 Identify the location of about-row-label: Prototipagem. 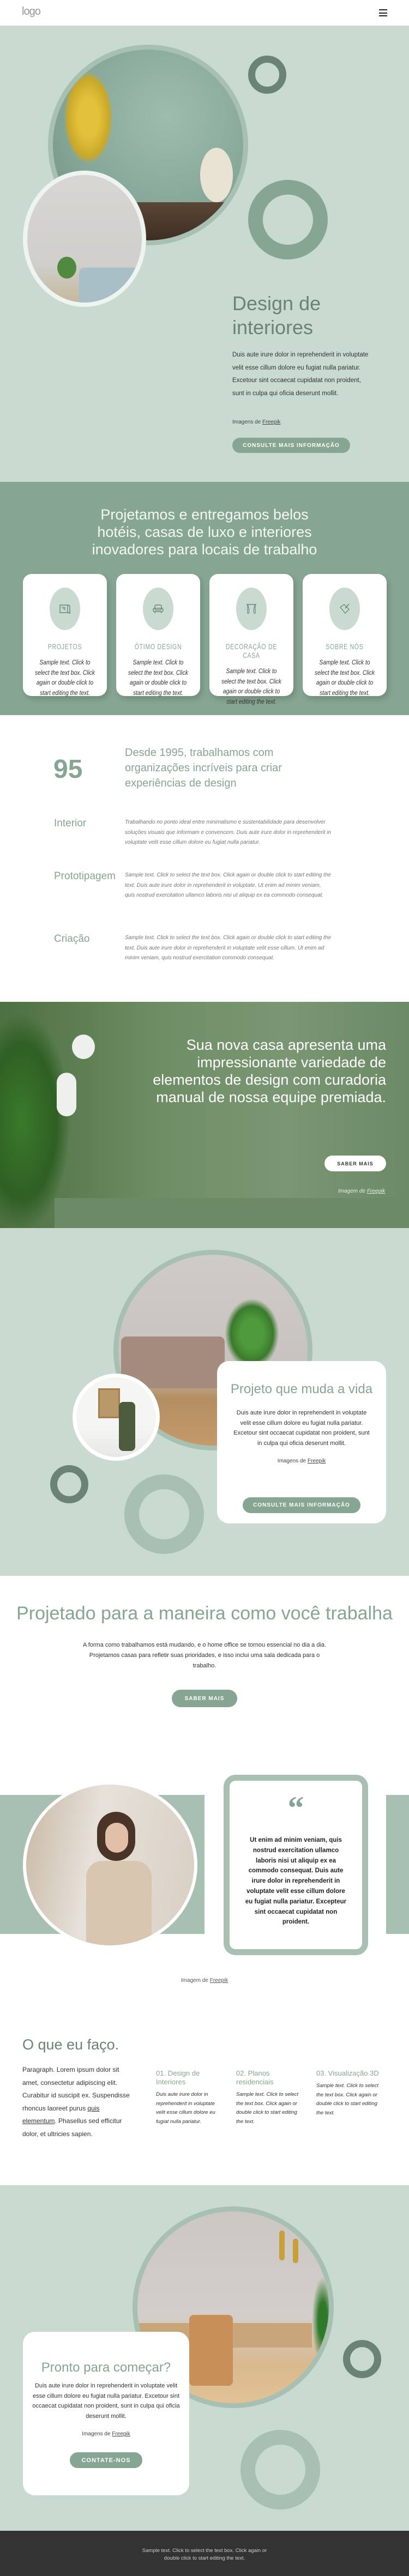
(85, 876).